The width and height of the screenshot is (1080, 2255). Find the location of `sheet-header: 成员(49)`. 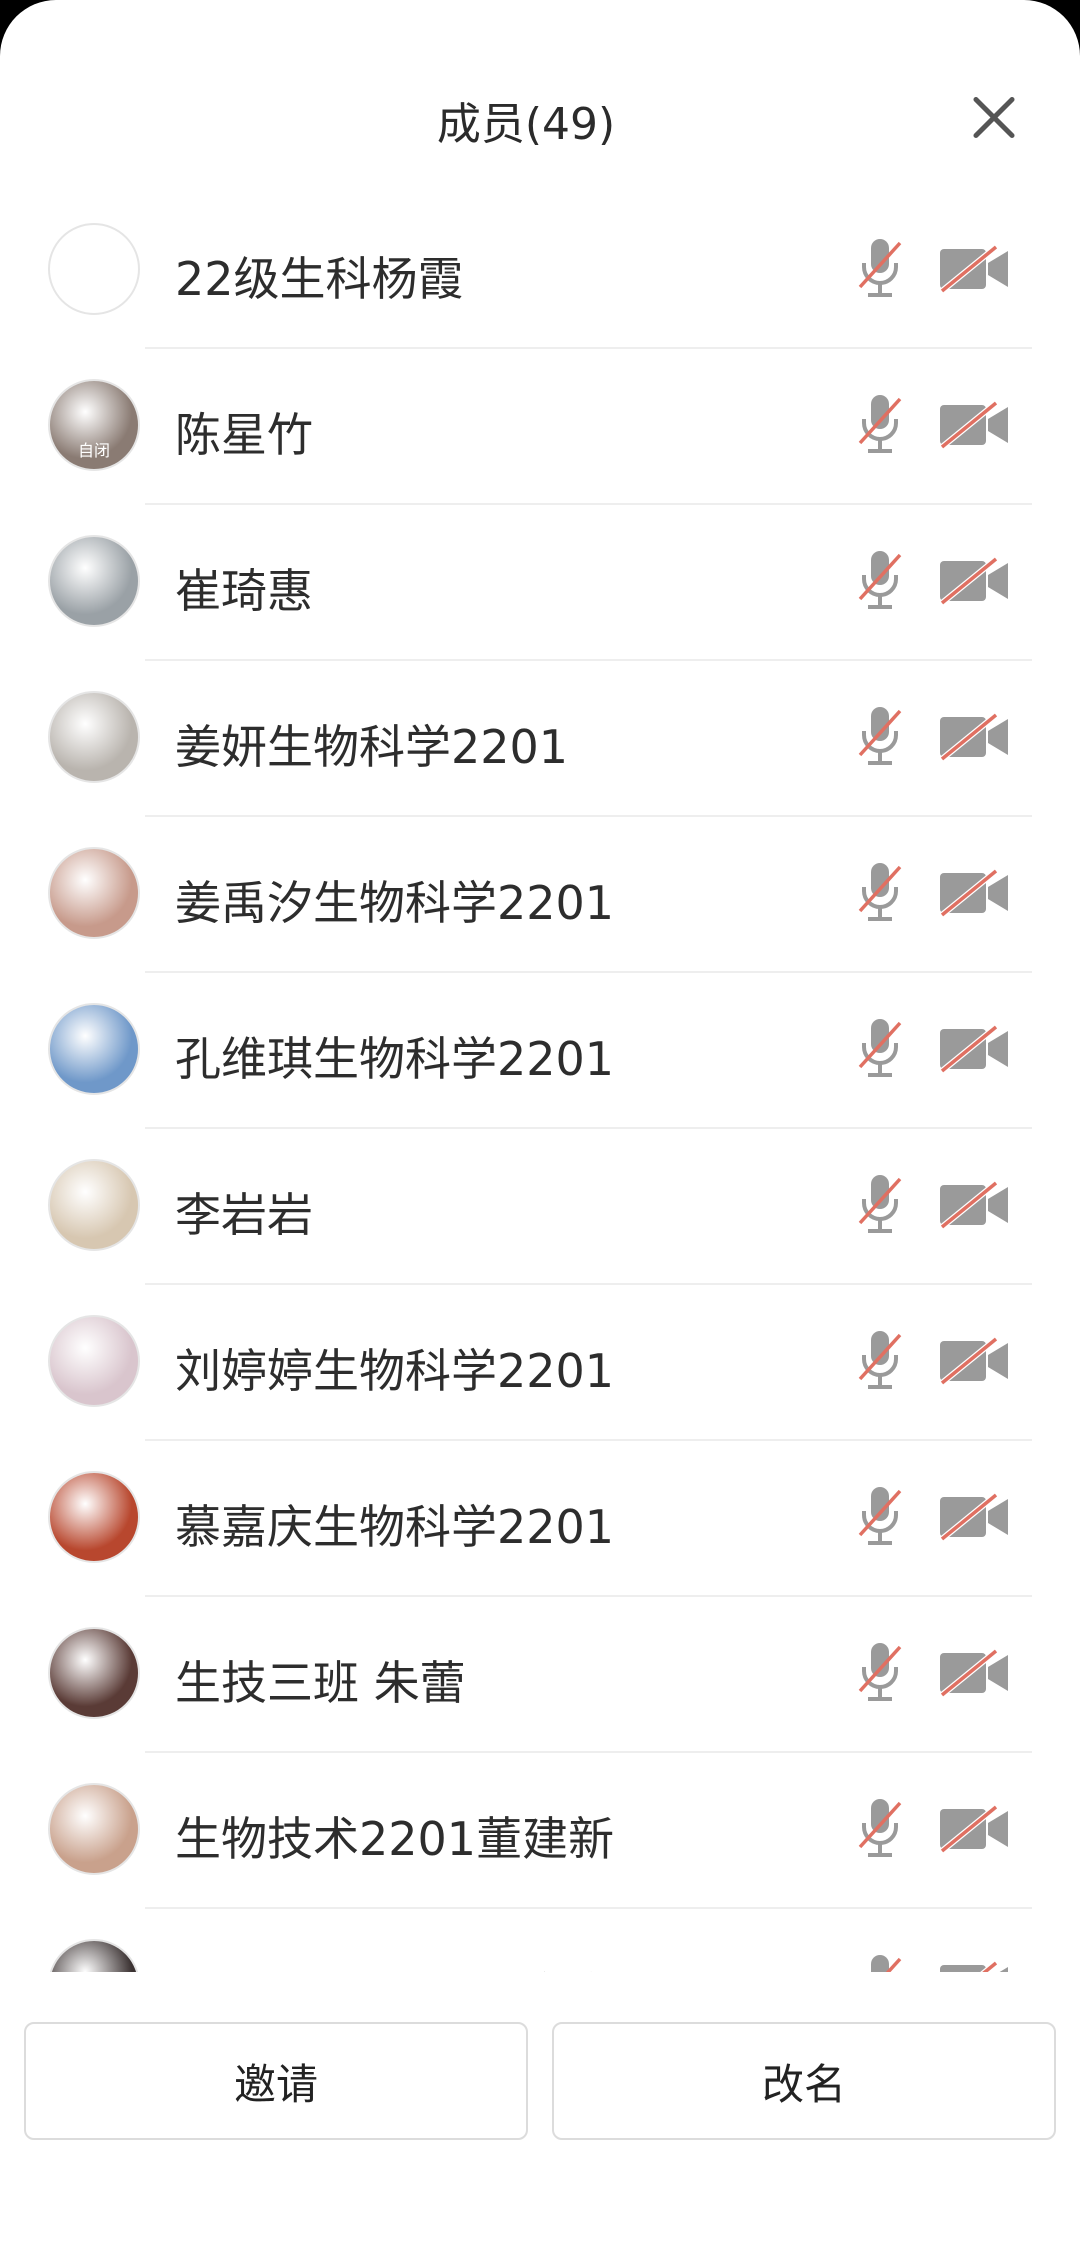

sheet-header: 成员(49) is located at coordinates (540, 115).